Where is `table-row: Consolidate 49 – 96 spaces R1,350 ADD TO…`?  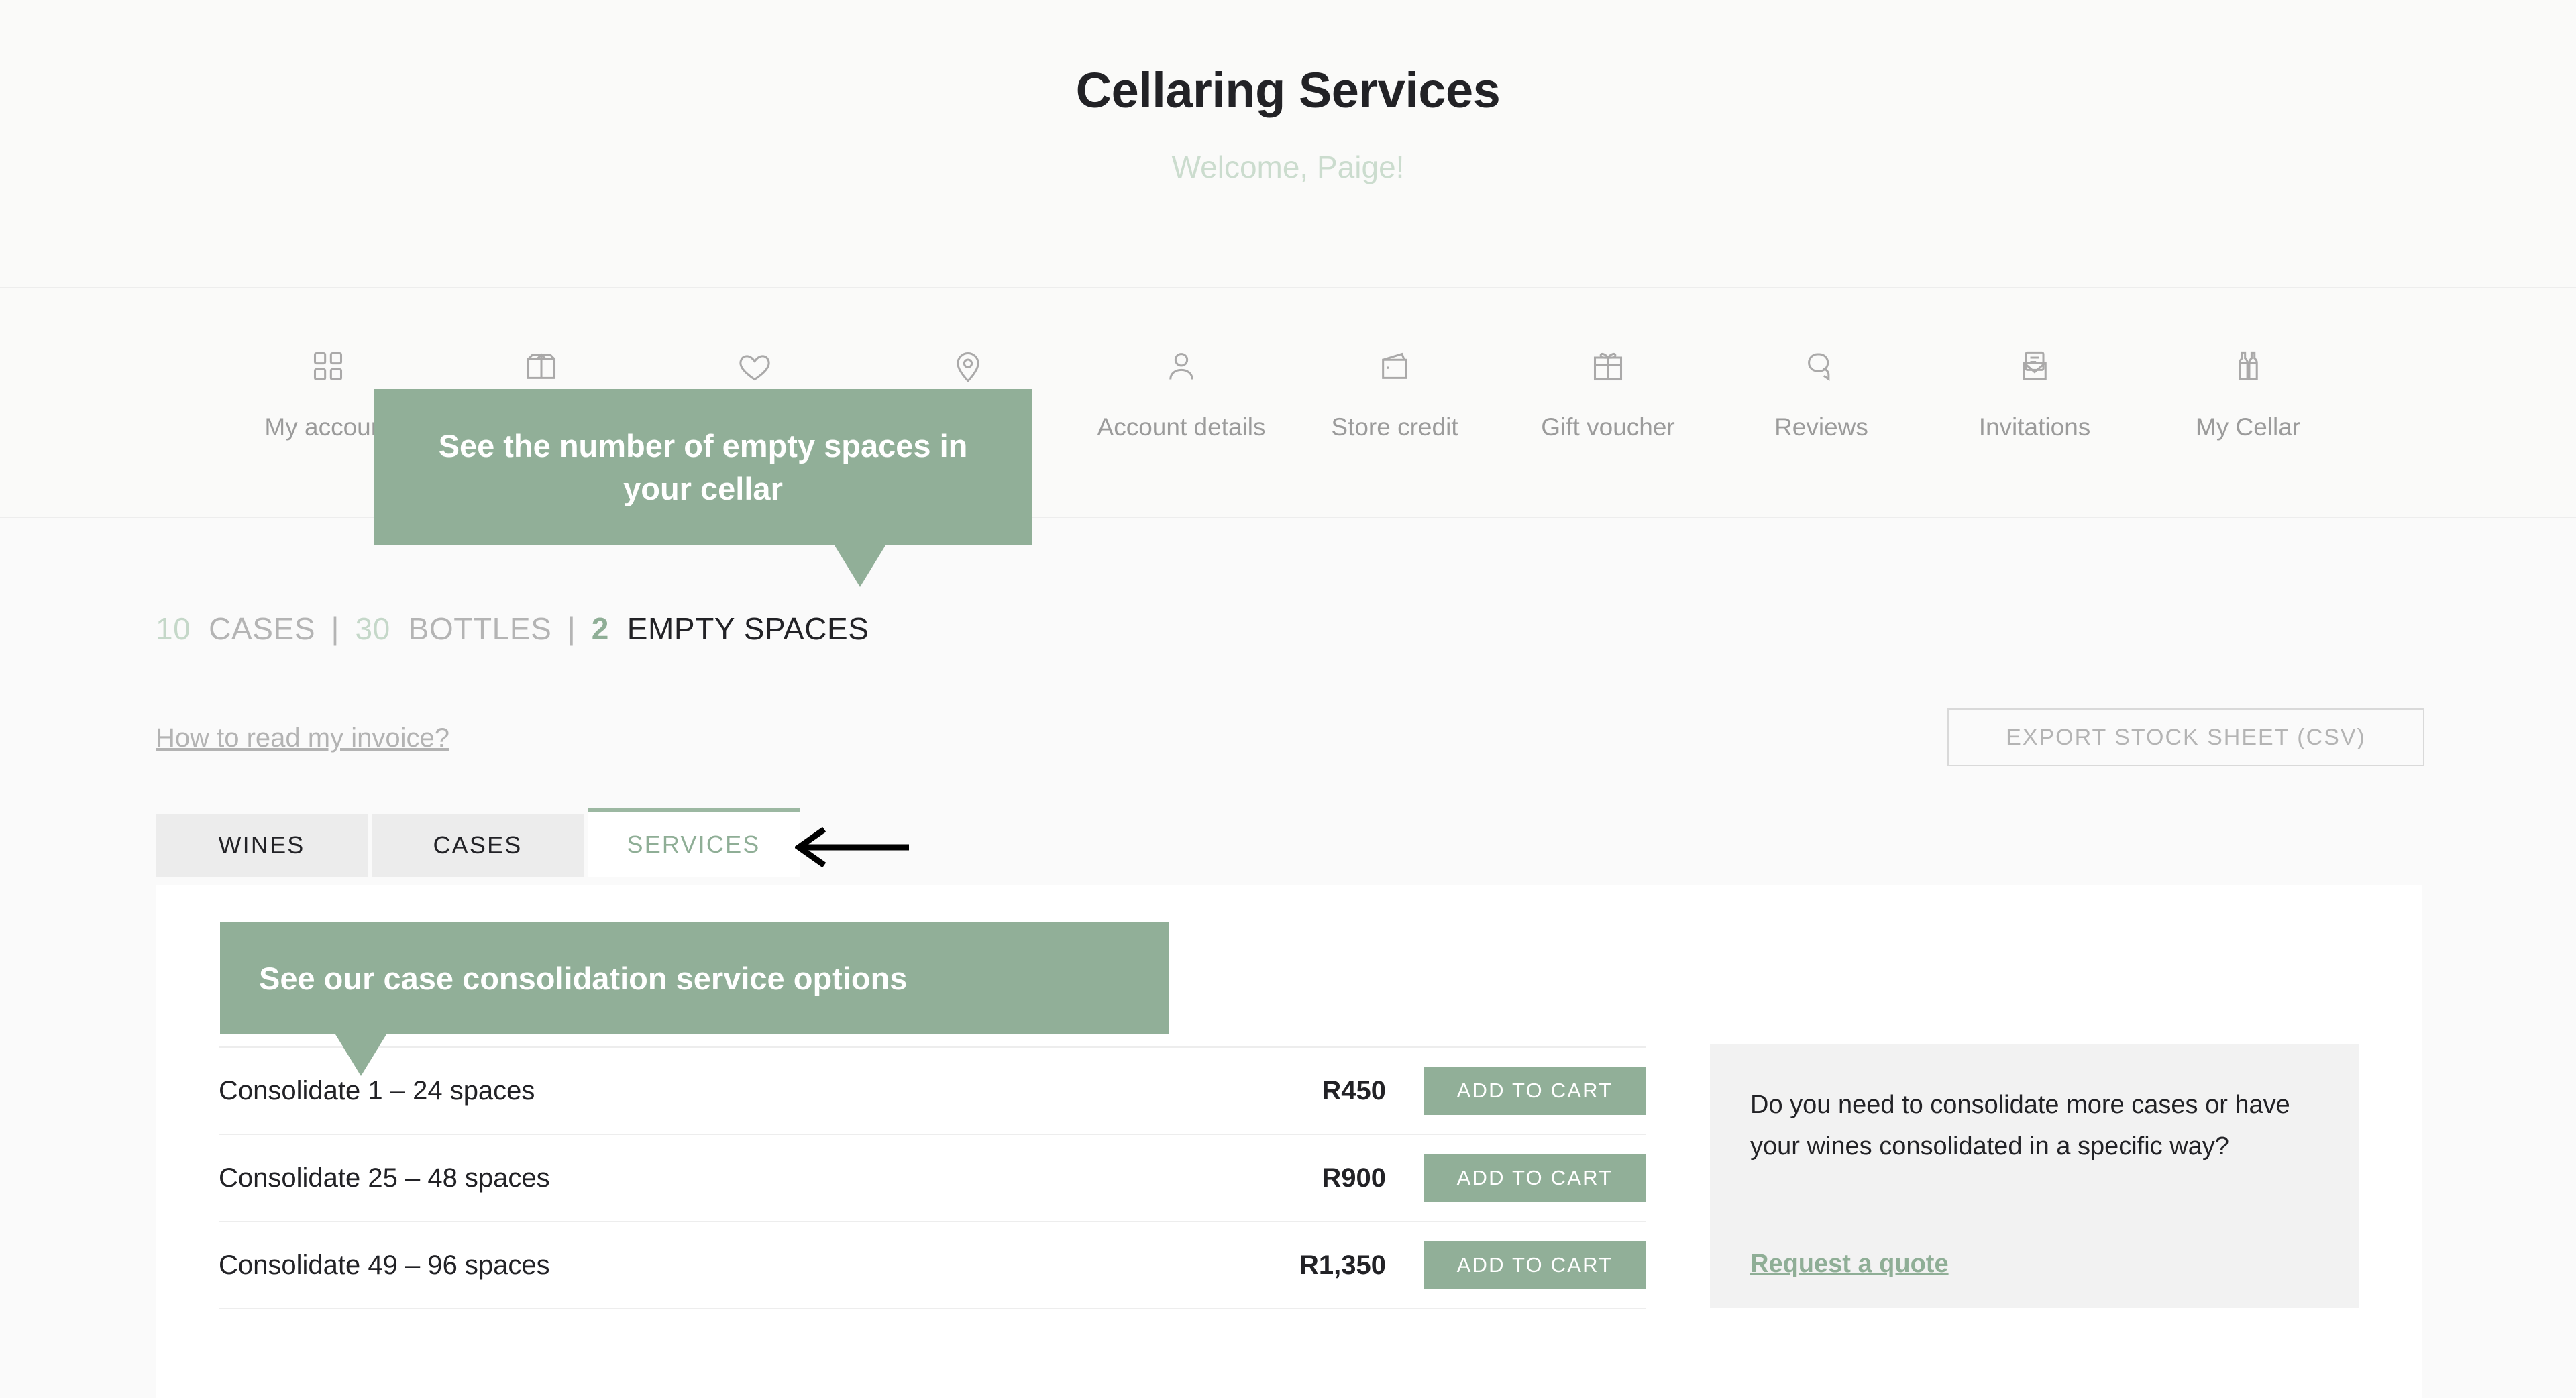
table-row: Consolidate 49 – 96 spaces R1,350 ADD TO… is located at coordinates (932, 1265).